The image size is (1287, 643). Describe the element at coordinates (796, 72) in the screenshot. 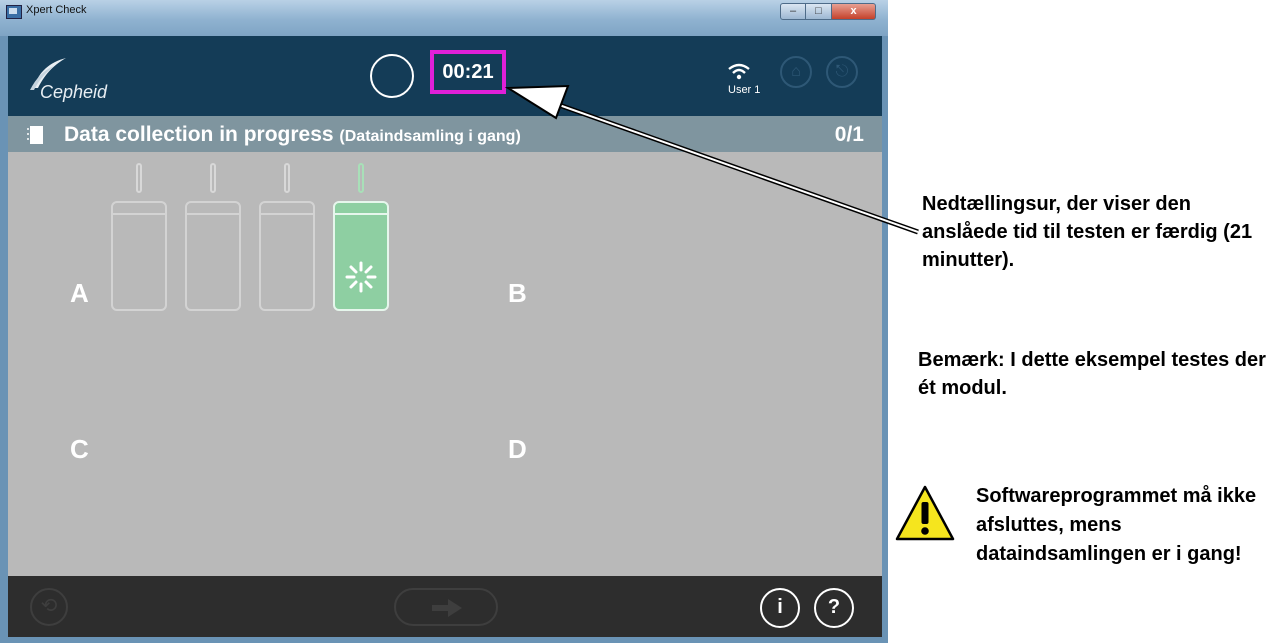

I see `home-icon: ⌂` at that location.